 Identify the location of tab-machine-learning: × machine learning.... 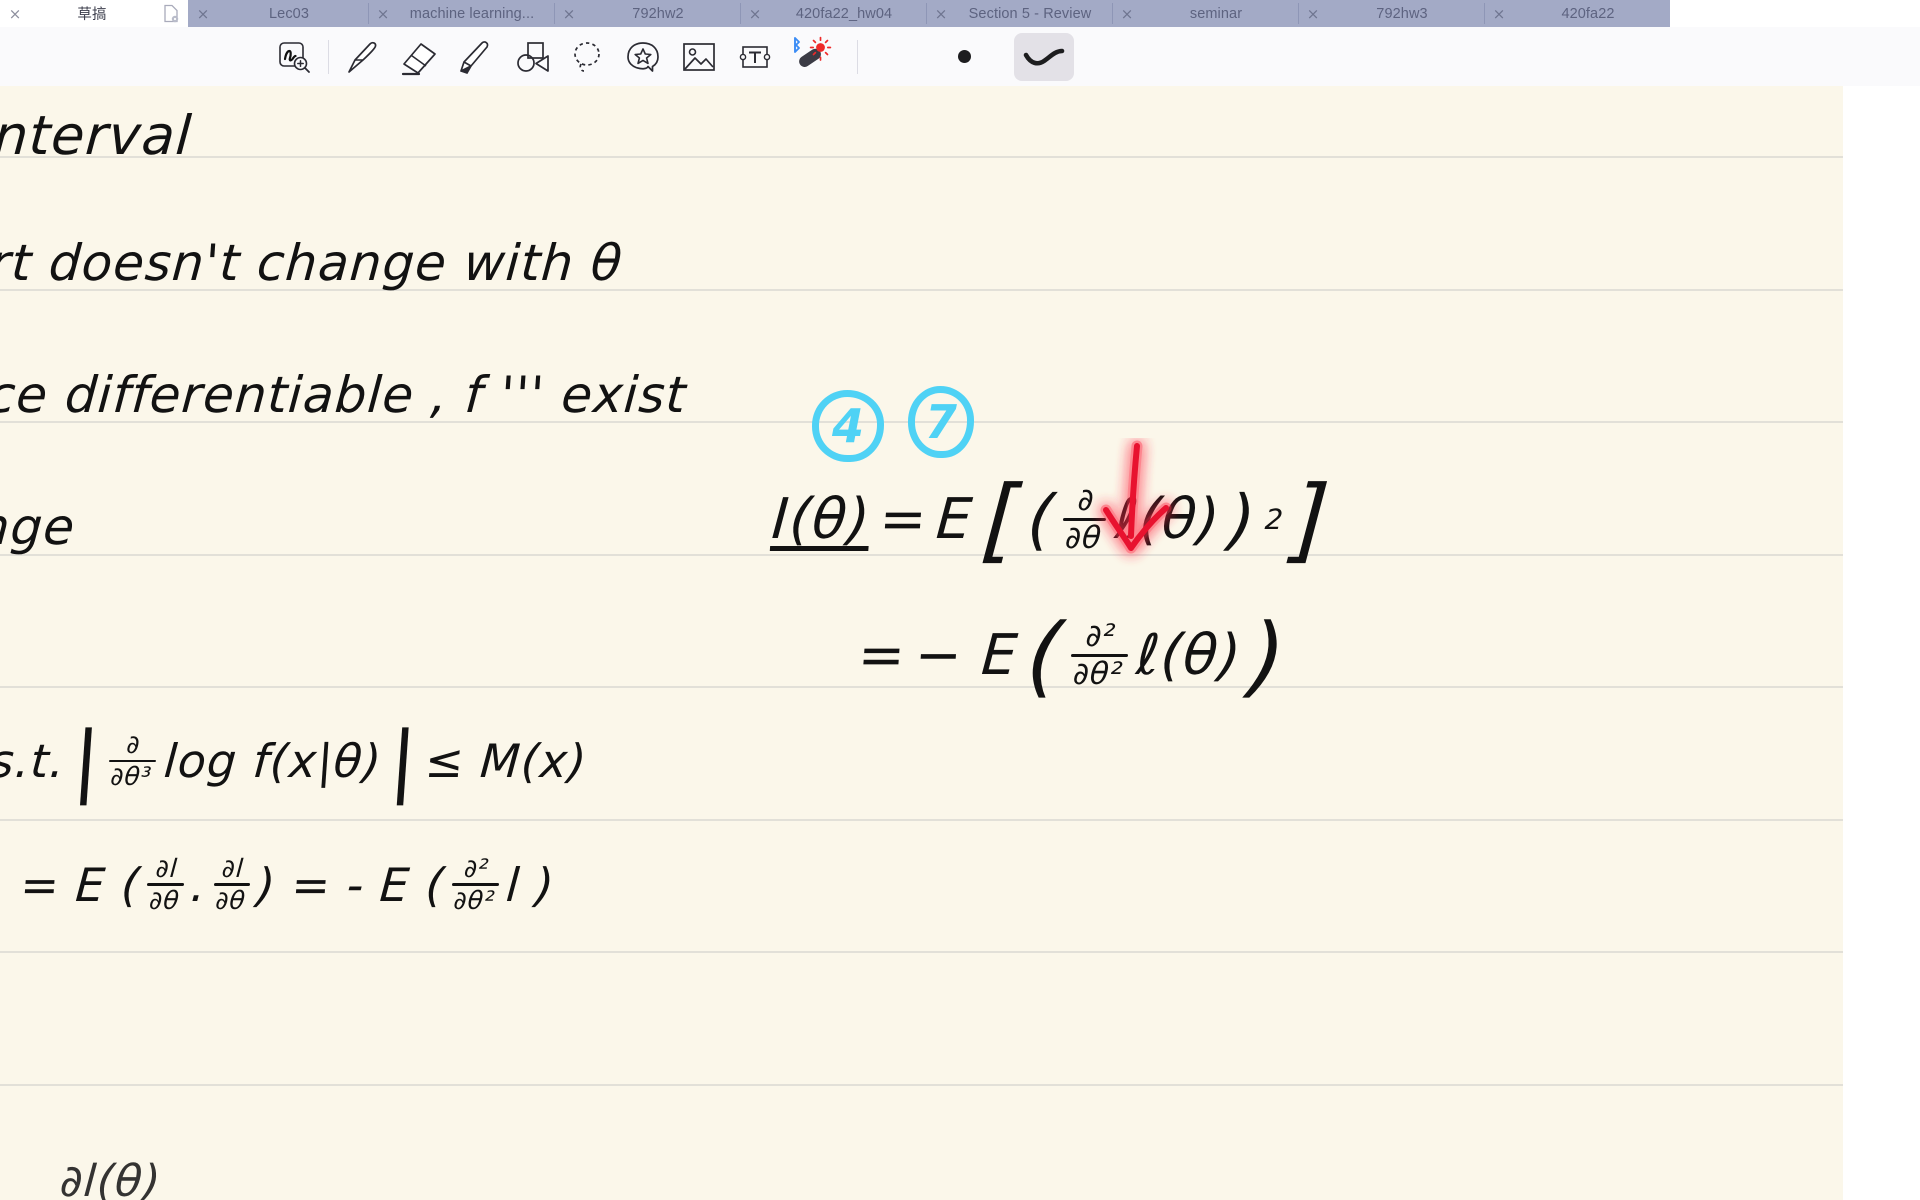
(461, 13).